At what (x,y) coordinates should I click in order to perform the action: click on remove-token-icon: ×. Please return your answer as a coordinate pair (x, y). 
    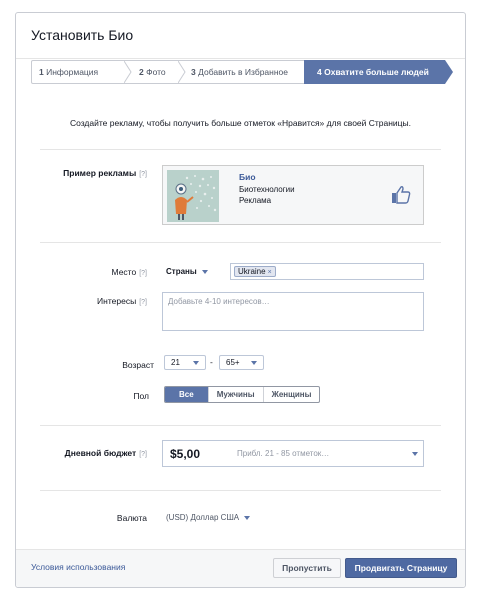
    Looking at the image, I should click on (270, 272).